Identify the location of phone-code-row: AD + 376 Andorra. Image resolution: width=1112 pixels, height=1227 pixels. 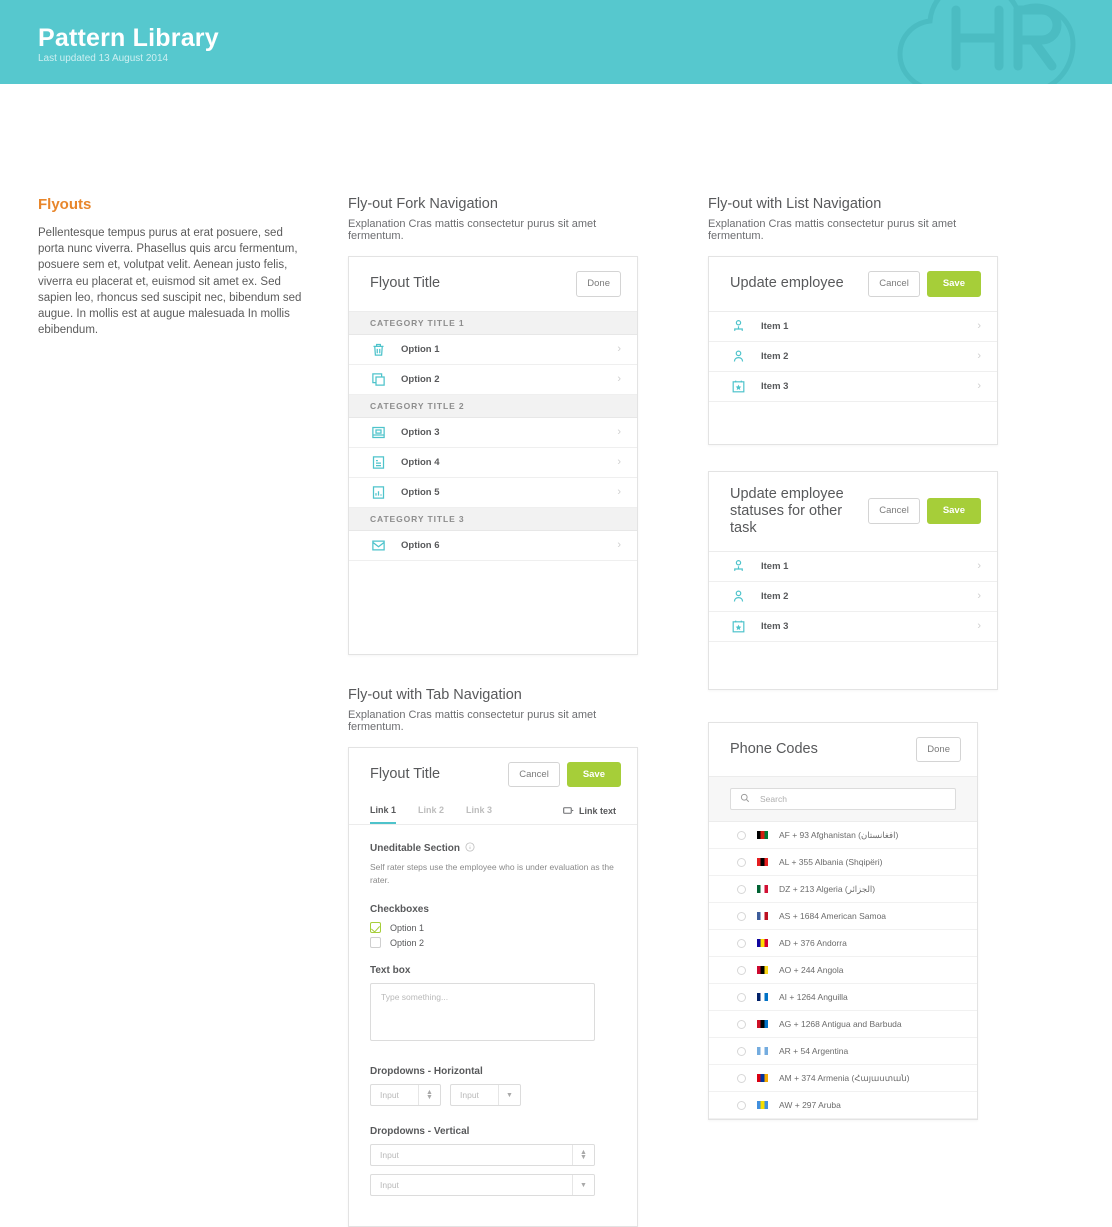
(843, 943).